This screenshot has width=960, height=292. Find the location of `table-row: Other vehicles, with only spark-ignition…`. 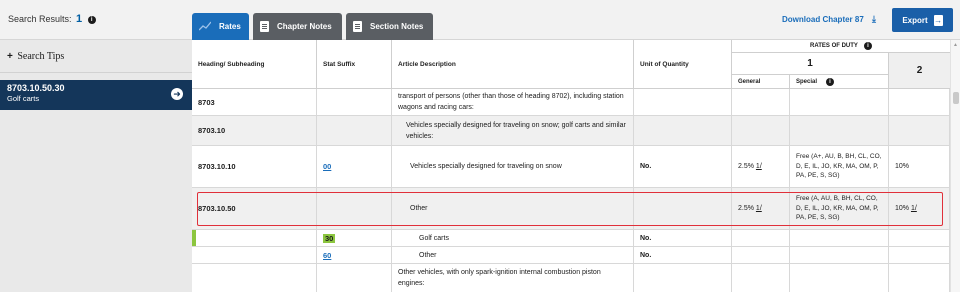

table-row: Other vehicles, with only spark-ignition… is located at coordinates (571, 278).